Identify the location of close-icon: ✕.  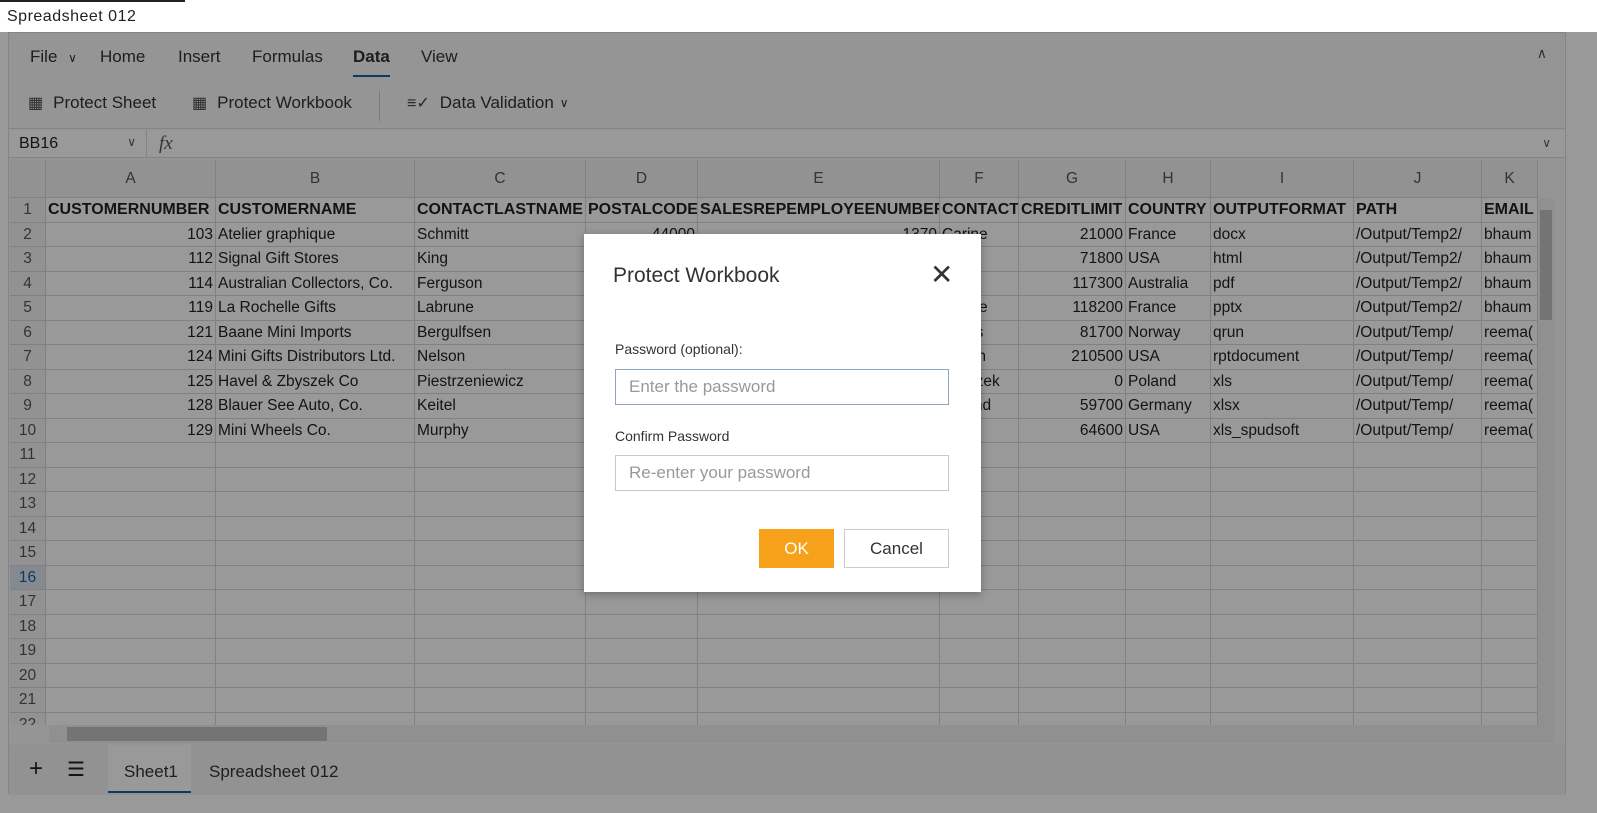
(941, 275).